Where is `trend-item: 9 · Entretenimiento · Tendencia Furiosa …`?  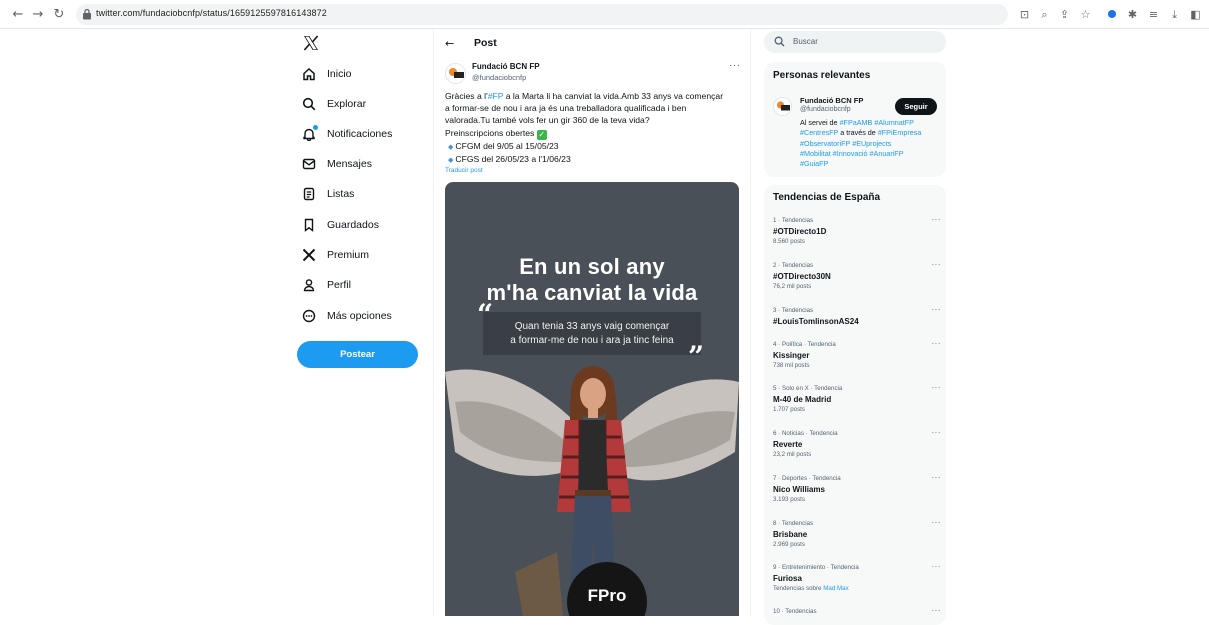
trend-item: 9 · Entretenimiento · Tendencia Furiosa … is located at coordinates (857, 577).